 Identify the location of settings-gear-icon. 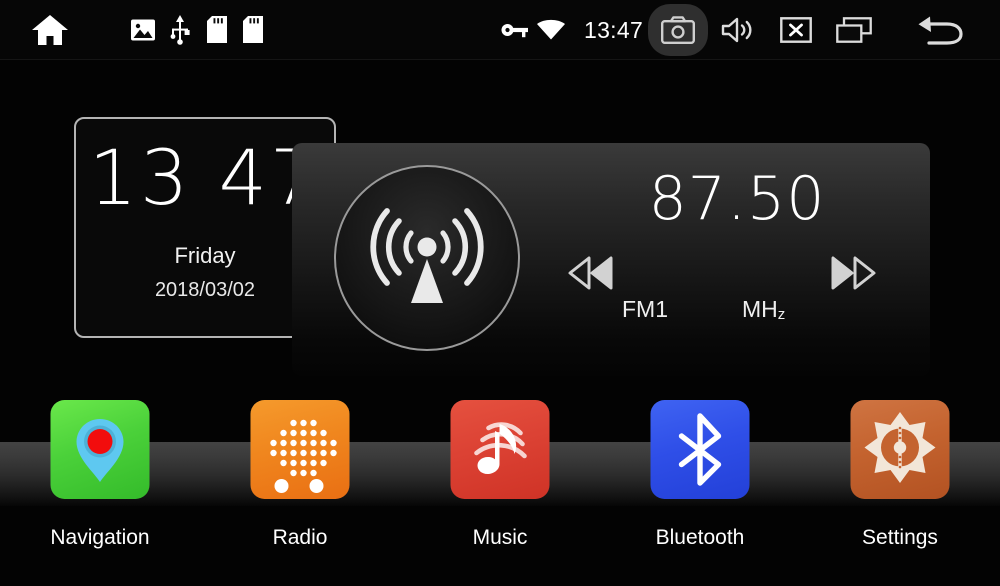
(900, 449).